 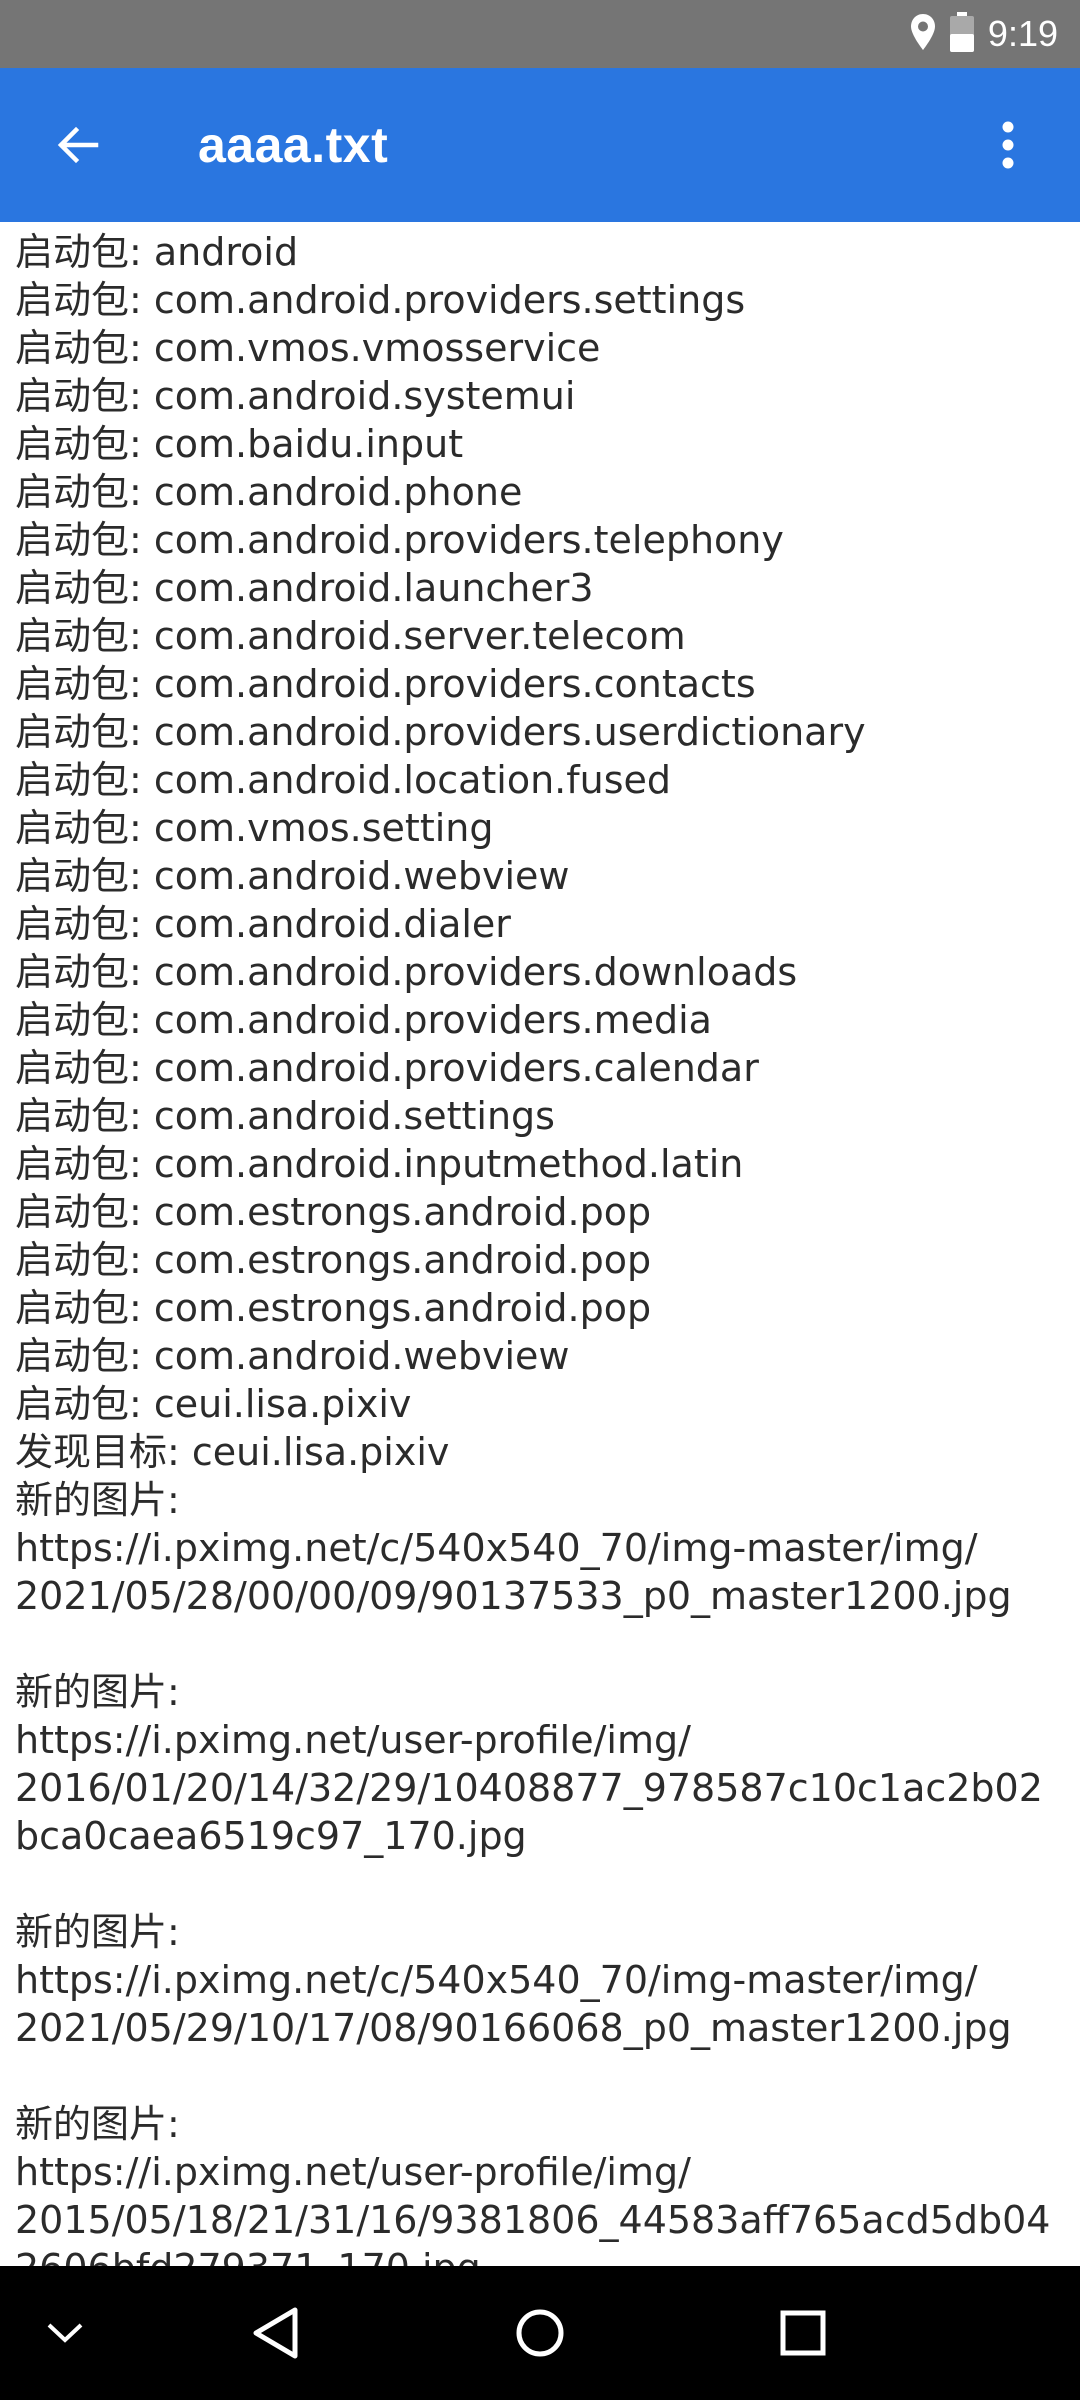 I want to click on location-icon, so click(x=923, y=34).